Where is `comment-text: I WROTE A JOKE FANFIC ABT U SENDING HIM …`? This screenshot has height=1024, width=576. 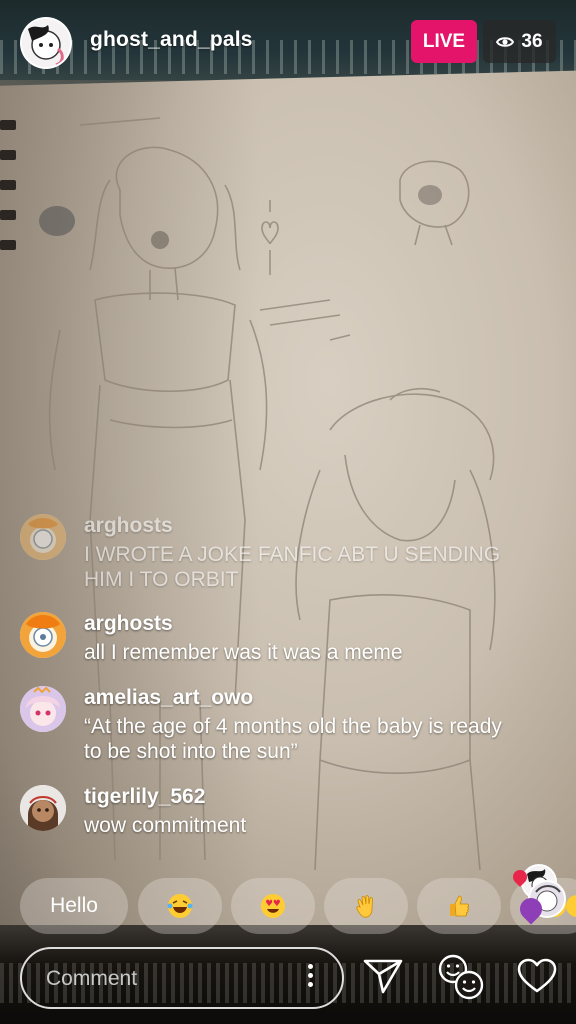
comment-text: I WROTE A JOKE FANFIC ABT U SENDING HIM … is located at coordinates (292, 567).